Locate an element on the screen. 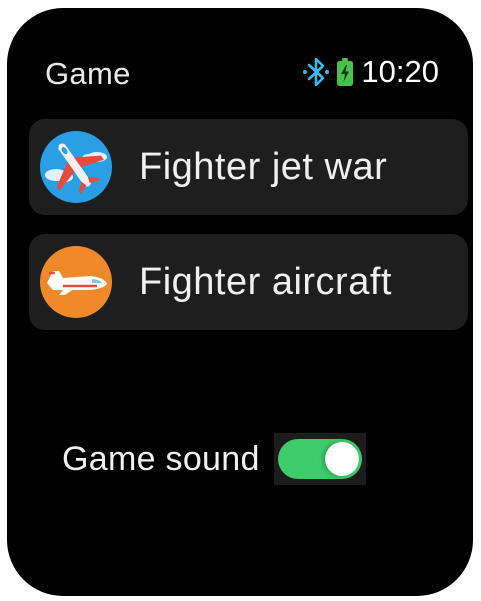 This screenshot has height=601, width=481. game-sound-toggle-area is located at coordinates (319, 459).